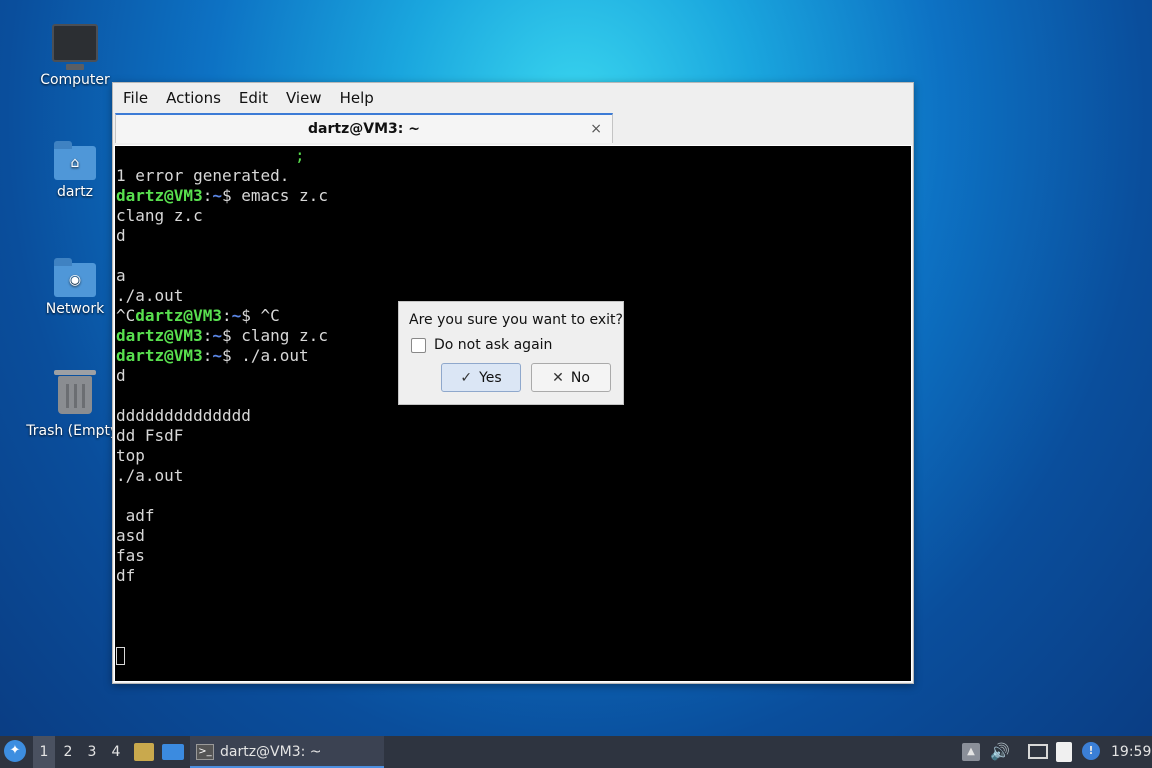 Image resolution: width=1152 pixels, height=768 pixels. Describe the element at coordinates (150, 475) in the screenshot. I see `terminal-line: ./a.out` at that location.